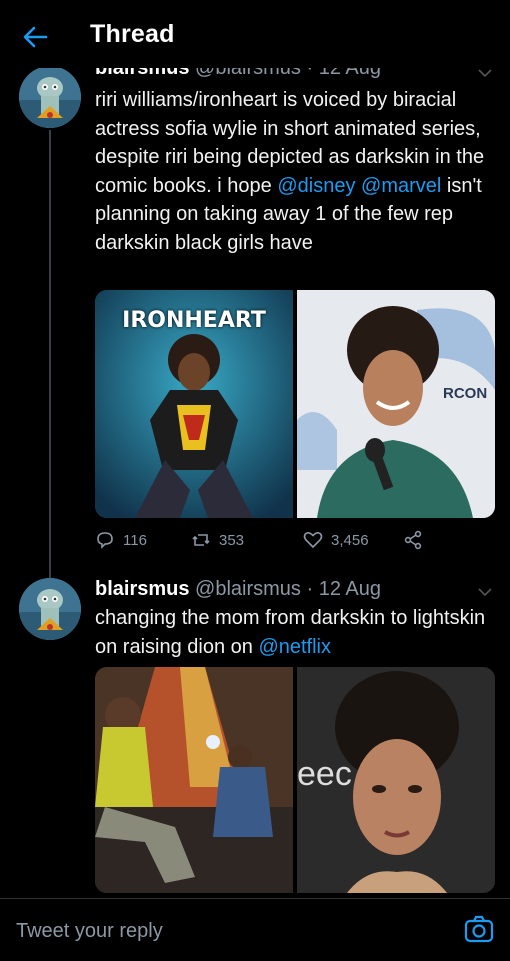  Describe the element at coordinates (35, 37) in the screenshot. I see `arrow-left-icon` at that location.